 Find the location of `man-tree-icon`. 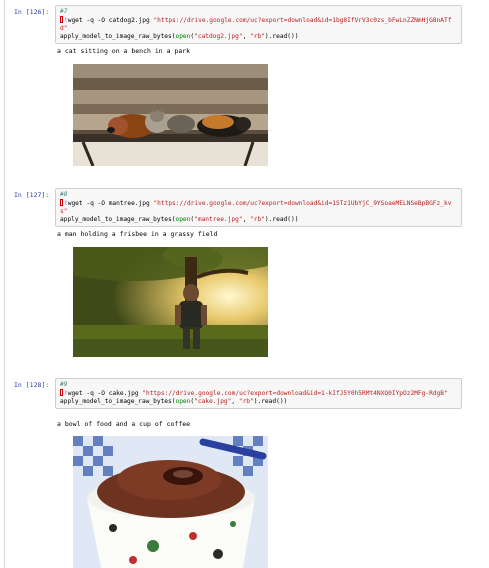

man-tree-icon is located at coordinates (170, 302).